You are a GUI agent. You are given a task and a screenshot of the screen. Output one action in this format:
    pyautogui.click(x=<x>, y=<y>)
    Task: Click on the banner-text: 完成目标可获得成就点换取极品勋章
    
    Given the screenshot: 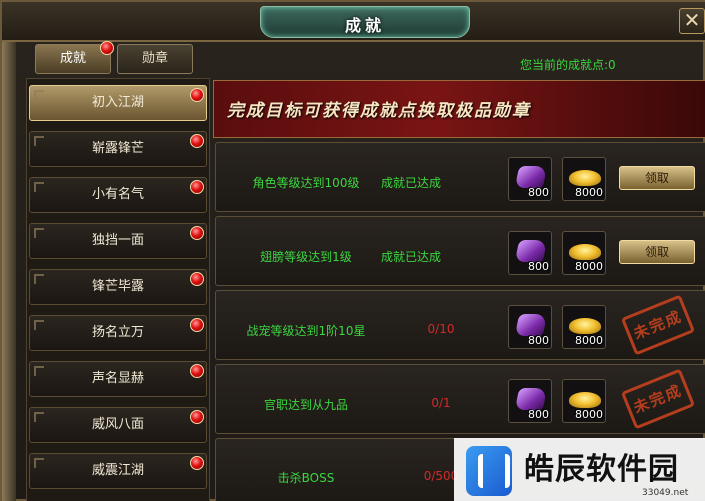 What is the action you would take?
    pyautogui.click(x=379, y=111)
    